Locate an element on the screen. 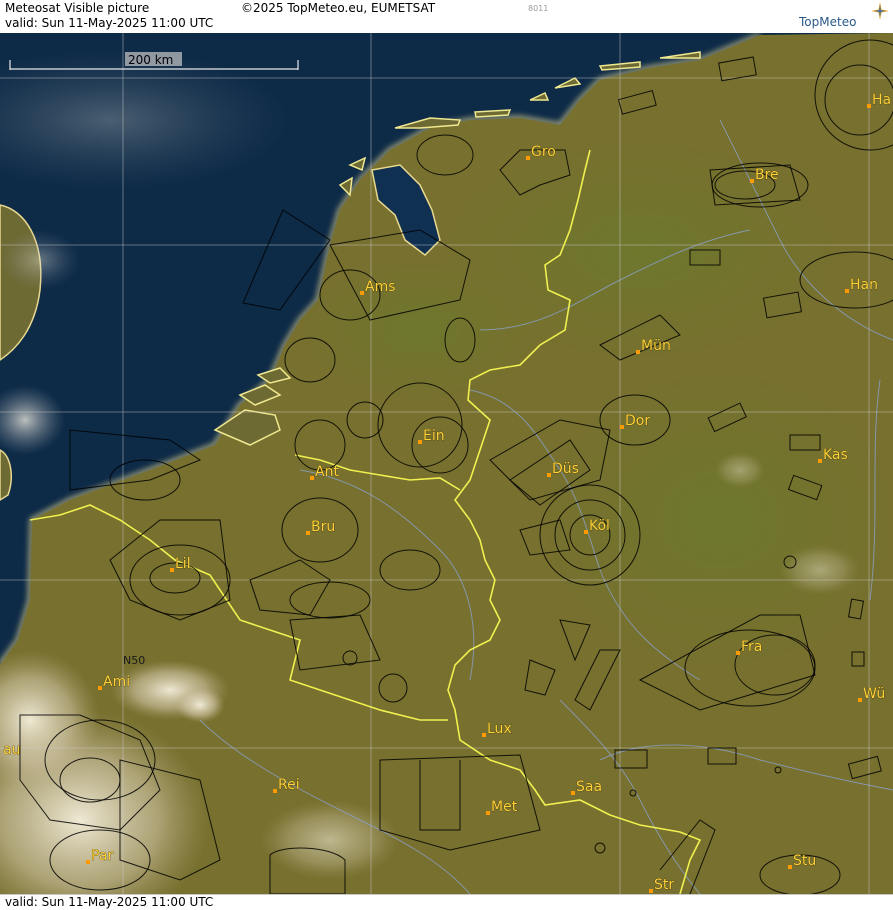 This screenshot has width=893, height=910. city-marker: Saa is located at coordinates (586, 787).